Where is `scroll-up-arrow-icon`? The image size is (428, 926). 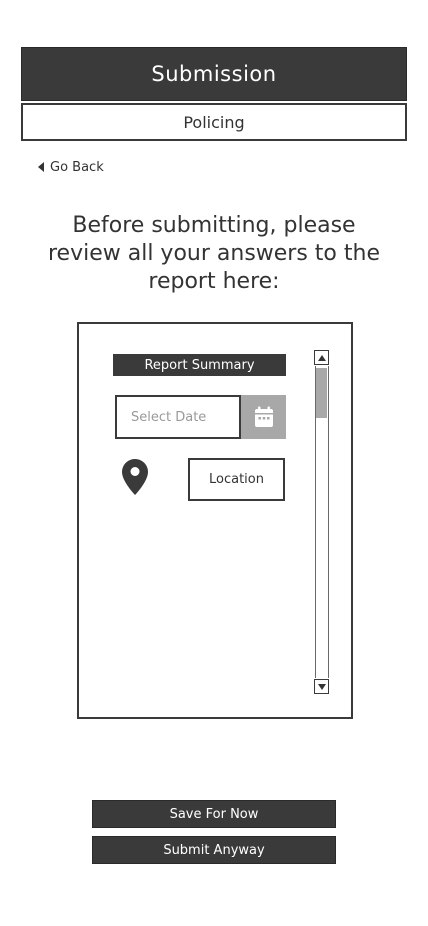
scroll-up-arrow-icon is located at coordinates (321, 357).